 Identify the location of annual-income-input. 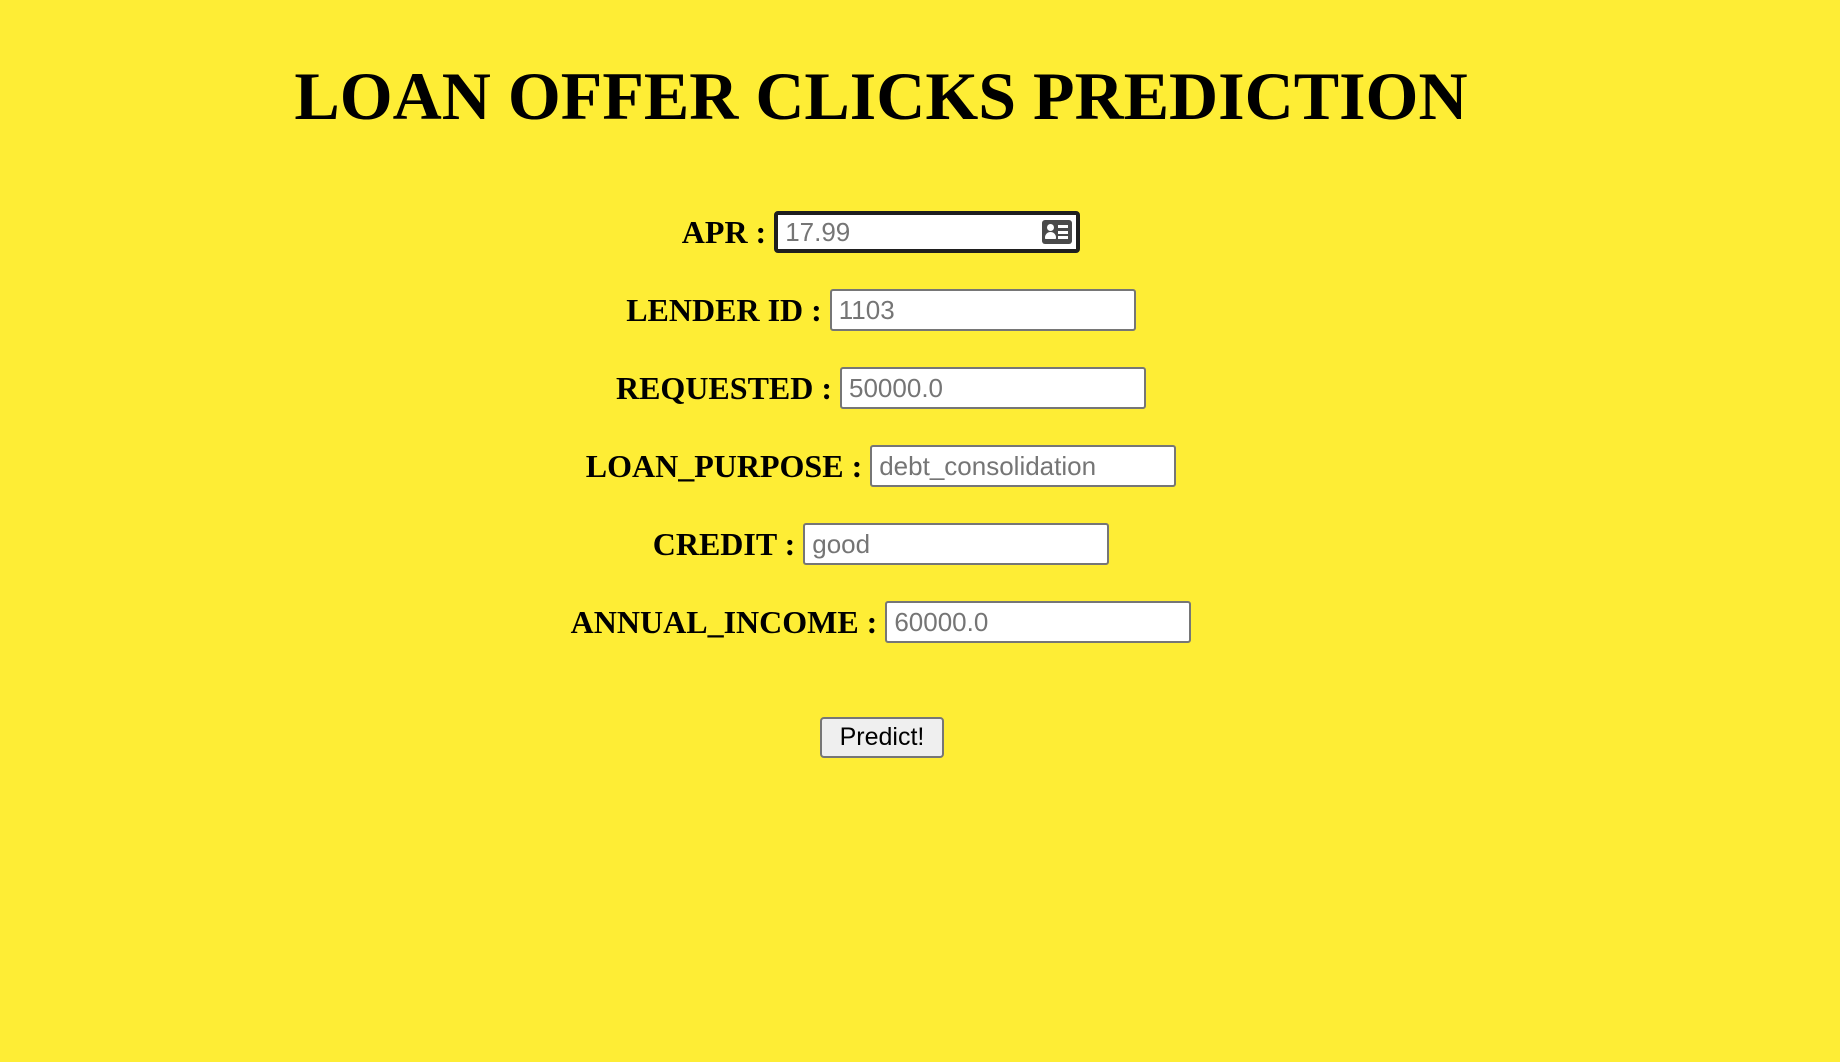
(1038, 622).